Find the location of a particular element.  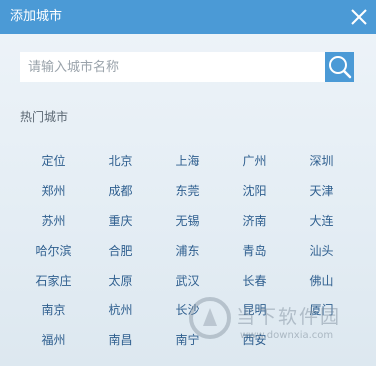

city-item: 太原 is located at coordinates (120, 280).